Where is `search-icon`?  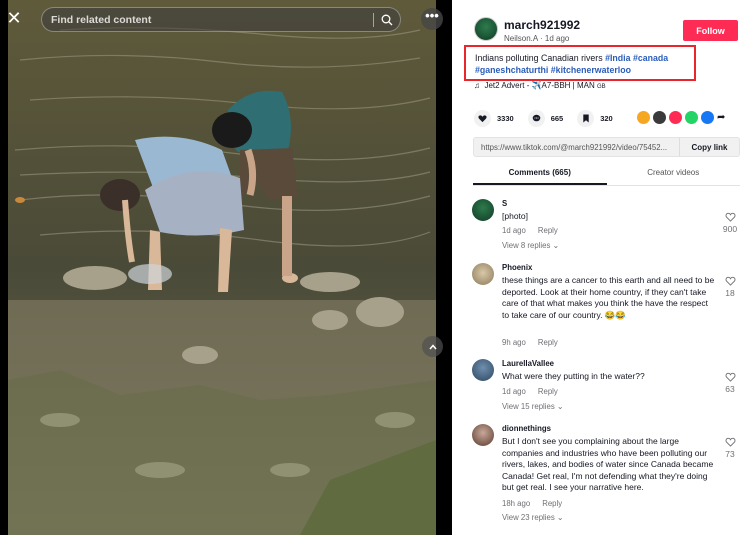
search-icon is located at coordinates (387, 20).